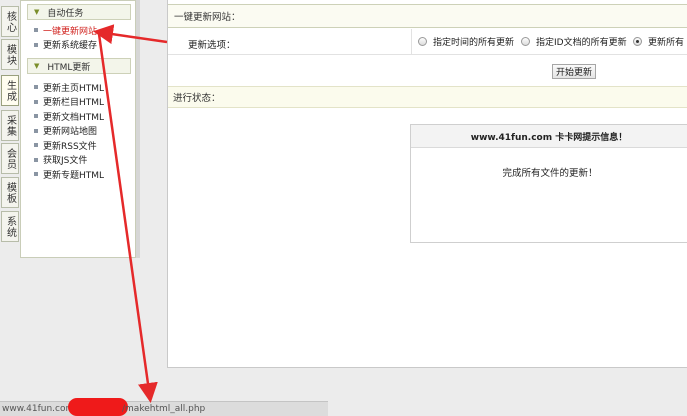 This screenshot has height=416, width=687. Describe the element at coordinates (427, 16) in the screenshot. I see `section-title: 一键更新网站：` at that location.